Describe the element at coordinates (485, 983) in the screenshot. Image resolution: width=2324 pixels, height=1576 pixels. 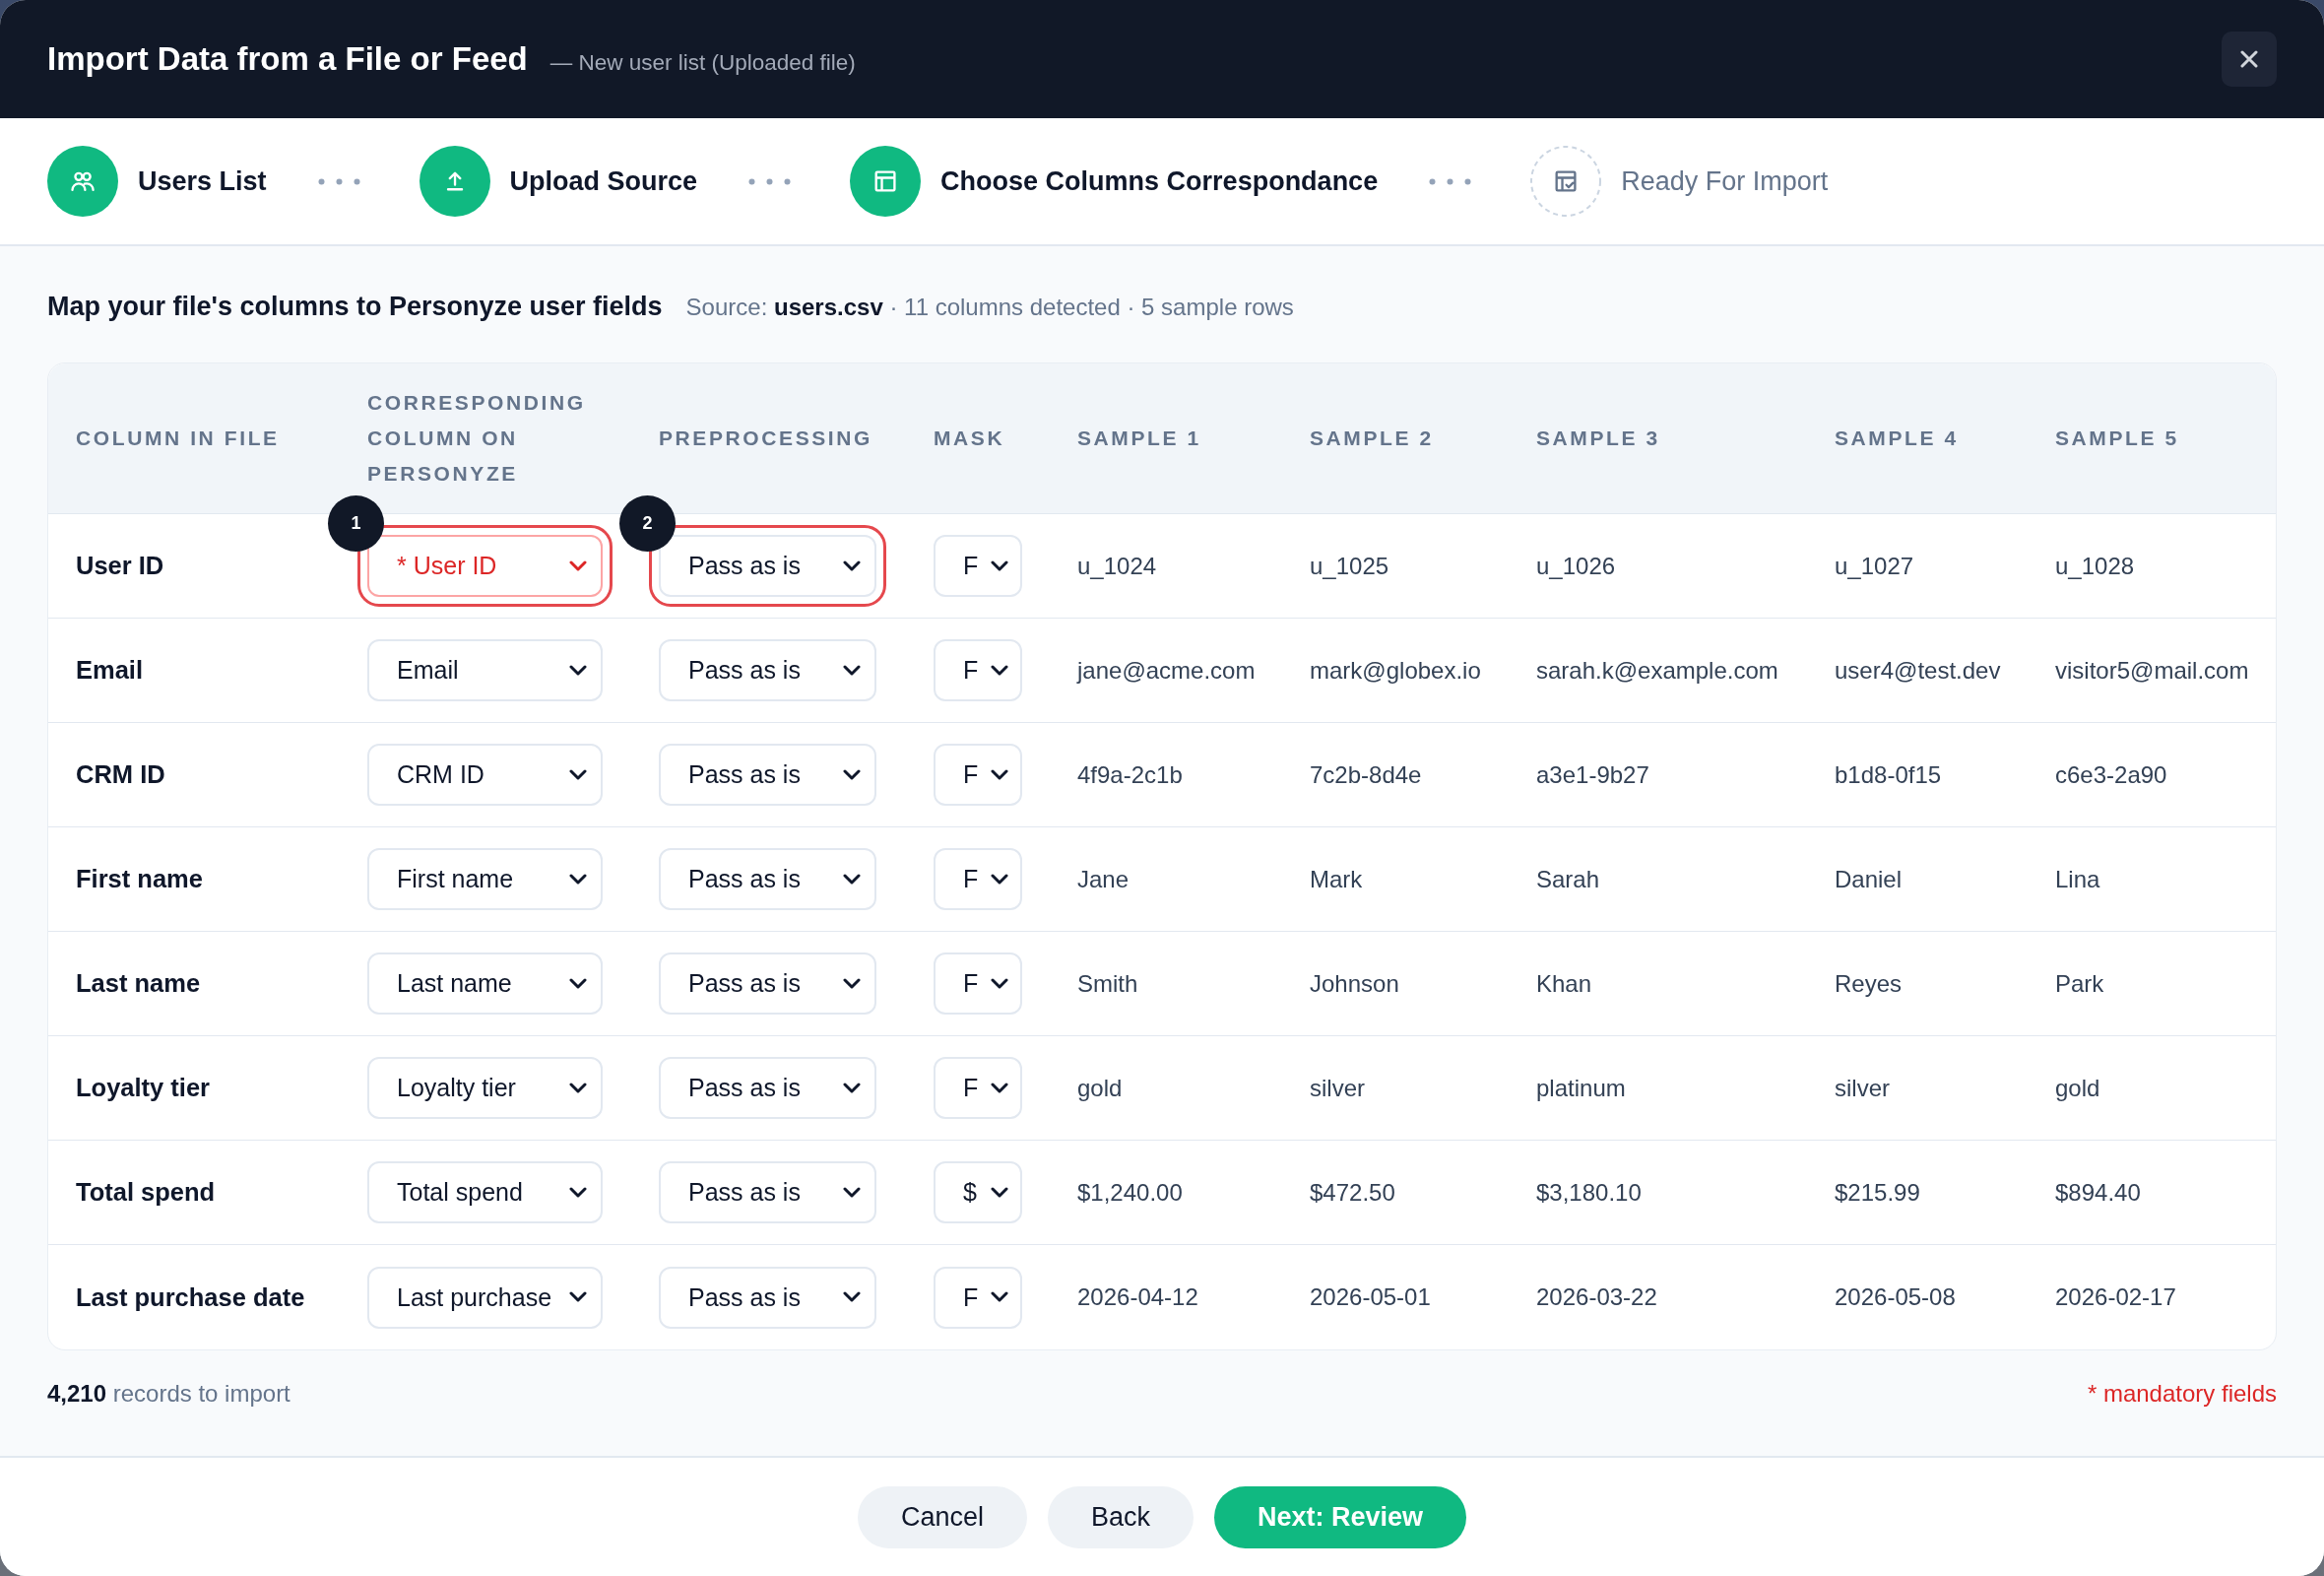
I see `field-dropdown: Last name` at that location.